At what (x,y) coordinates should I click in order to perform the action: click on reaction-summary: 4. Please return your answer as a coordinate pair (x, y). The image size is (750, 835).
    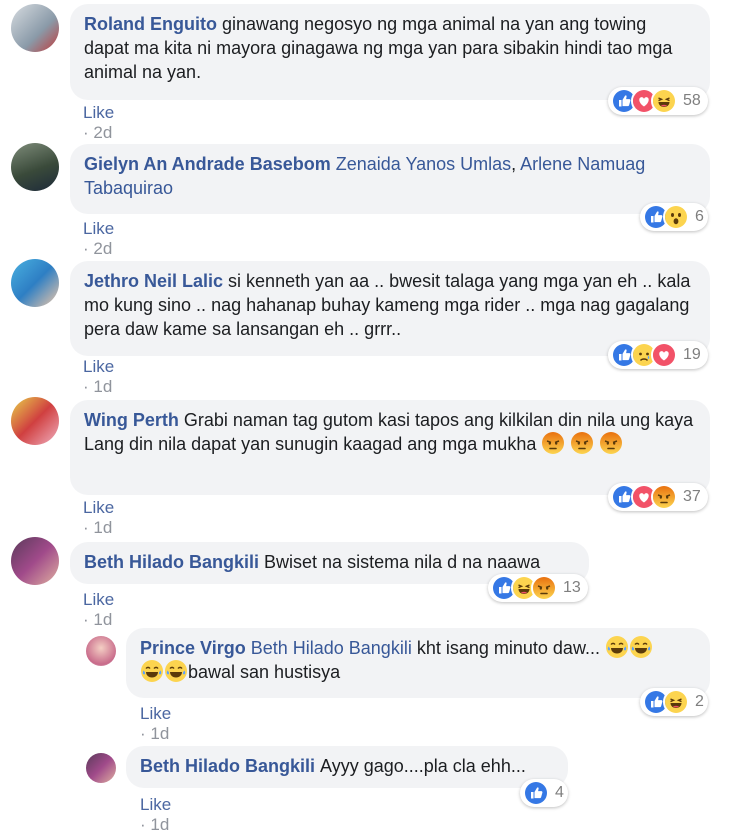
    Looking at the image, I should click on (544, 793).